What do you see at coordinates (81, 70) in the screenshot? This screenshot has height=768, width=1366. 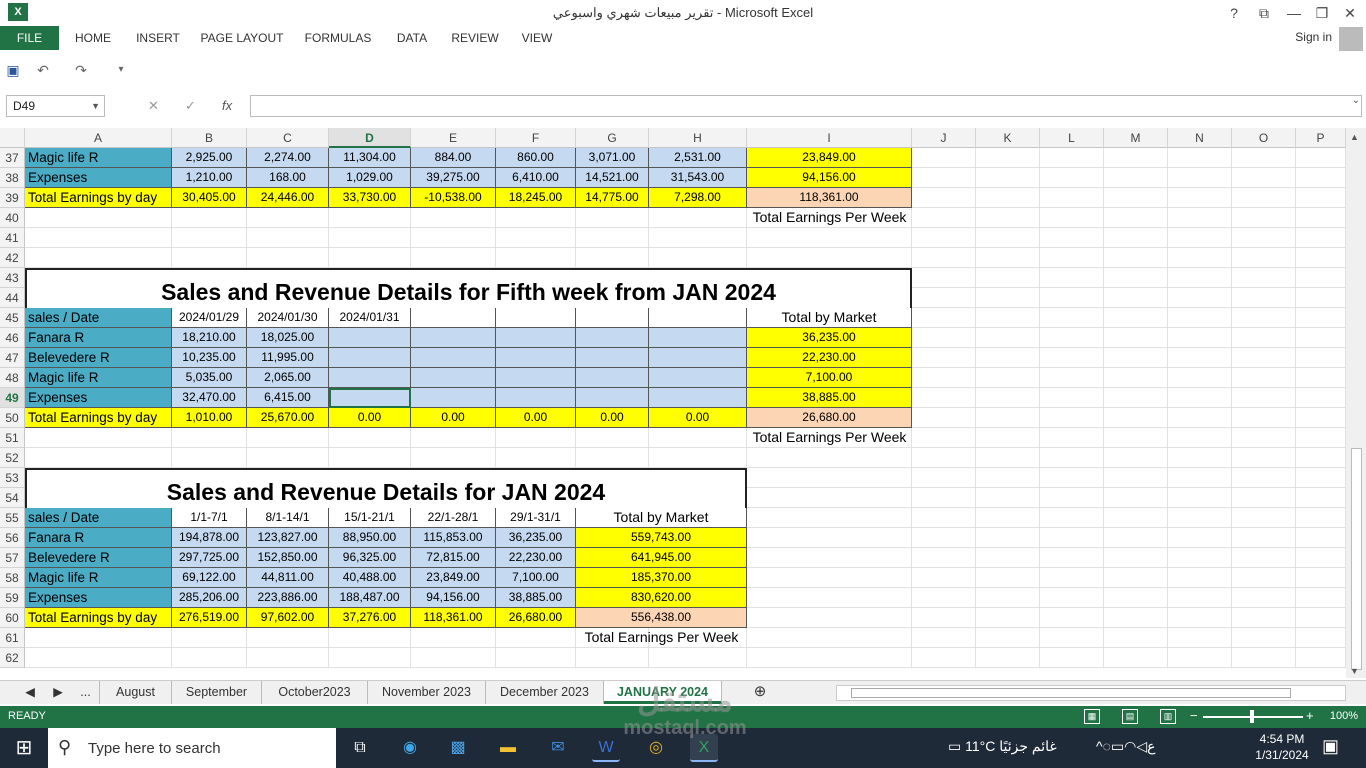 I see `redo-icon: ↷` at bounding box center [81, 70].